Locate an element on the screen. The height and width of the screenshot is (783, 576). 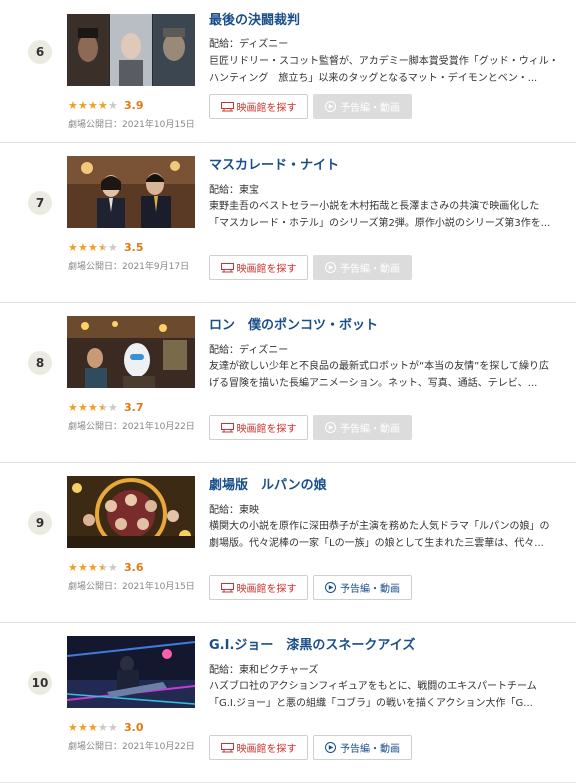
rank-badge: 10 is located at coordinates (40, 683).